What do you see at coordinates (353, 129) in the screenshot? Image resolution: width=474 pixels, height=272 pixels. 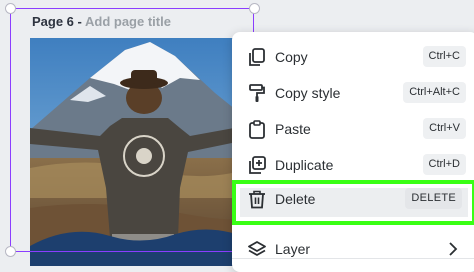 I see `menu-item-paste: Paste Ctrl+V` at bounding box center [353, 129].